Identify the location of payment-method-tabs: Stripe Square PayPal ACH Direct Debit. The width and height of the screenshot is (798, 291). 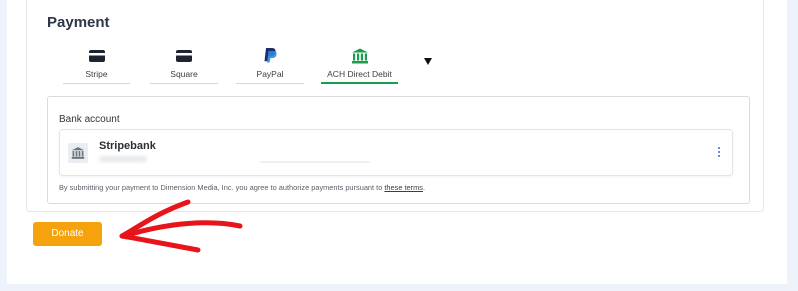
(263, 66).